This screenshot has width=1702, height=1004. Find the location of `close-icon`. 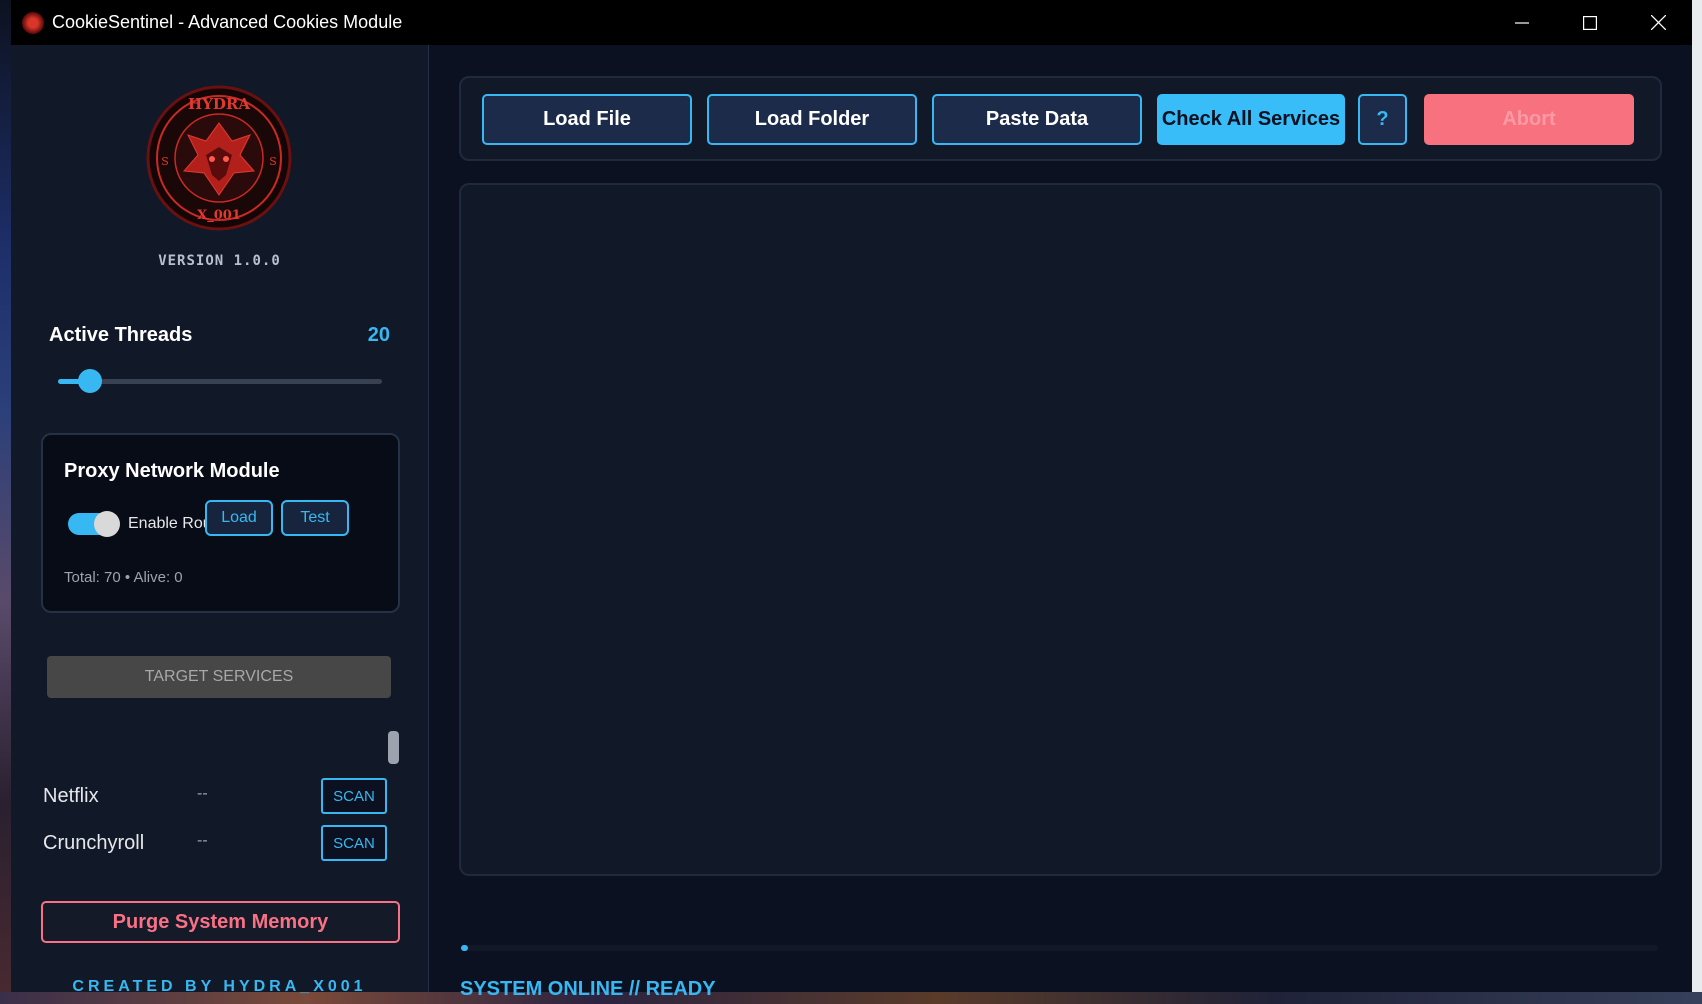

close-icon is located at coordinates (1658, 22).